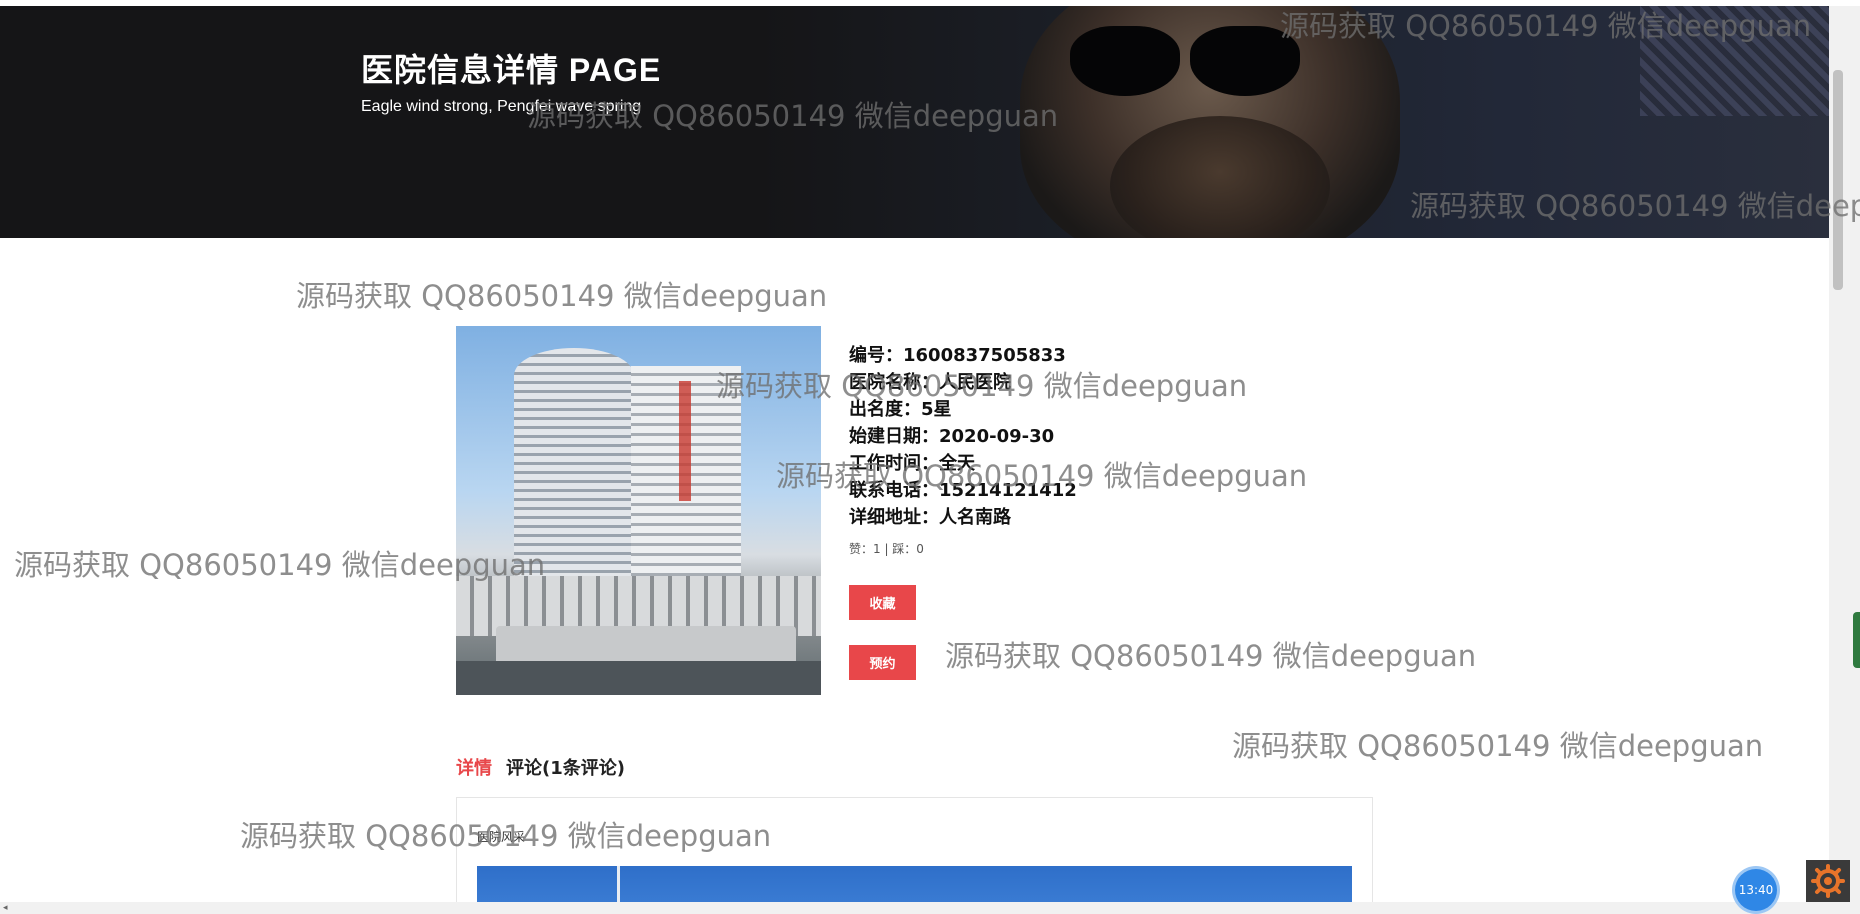 This screenshot has width=1860, height=914. What do you see at coordinates (900, 409) in the screenshot?
I see `hospital-rating: 出名度：5星` at bounding box center [900, 409].